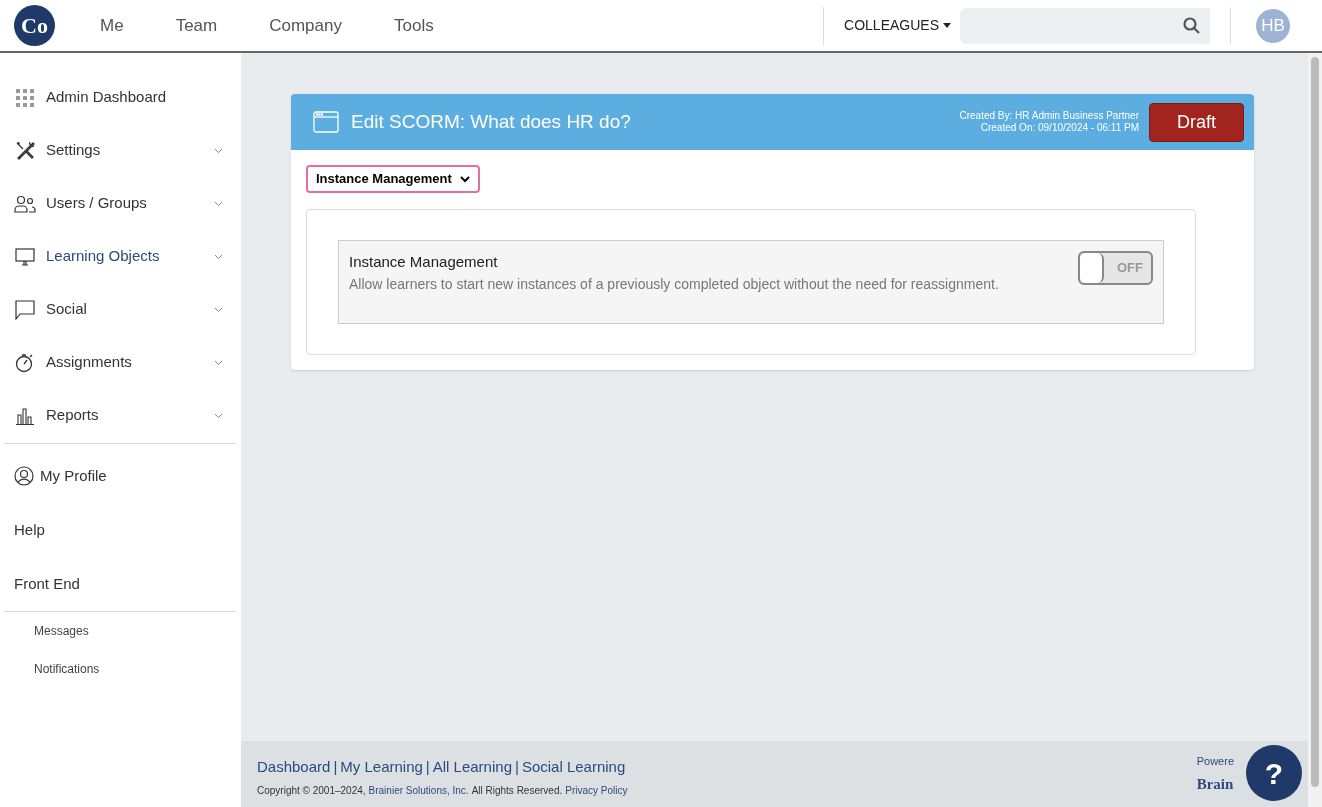  I want to click on sidebar-item: My Profile, so click(120, 476).